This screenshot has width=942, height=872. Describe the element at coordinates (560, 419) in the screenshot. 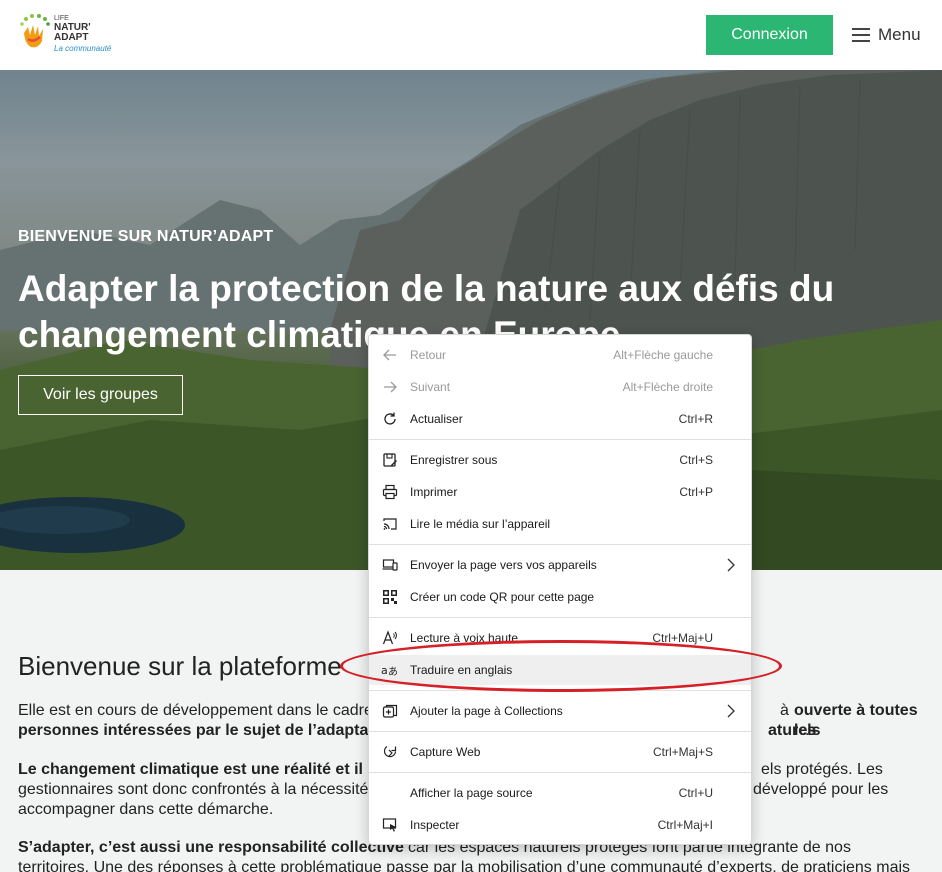

I see `menu-item-refresh: Actualiser Ctrl+R` at that location.